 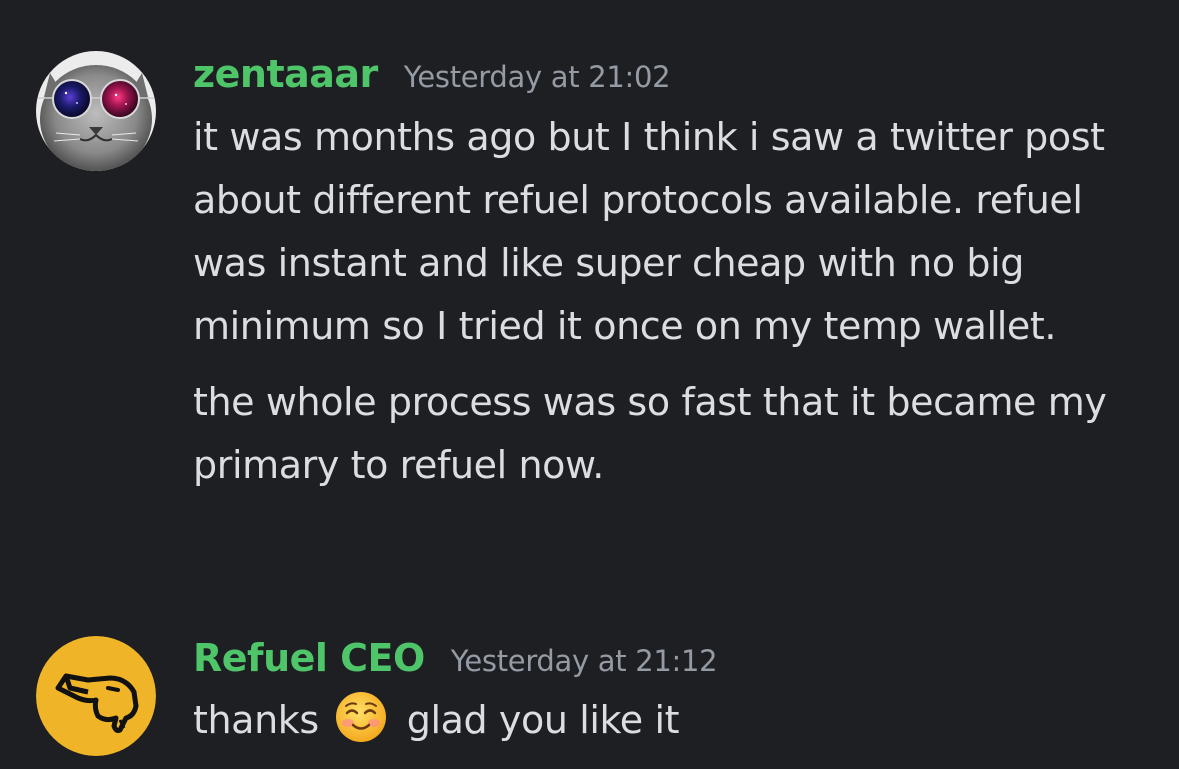 I want to click on message-header: zentaaar Yesterday at 21:02, so click(x=432, y=74).